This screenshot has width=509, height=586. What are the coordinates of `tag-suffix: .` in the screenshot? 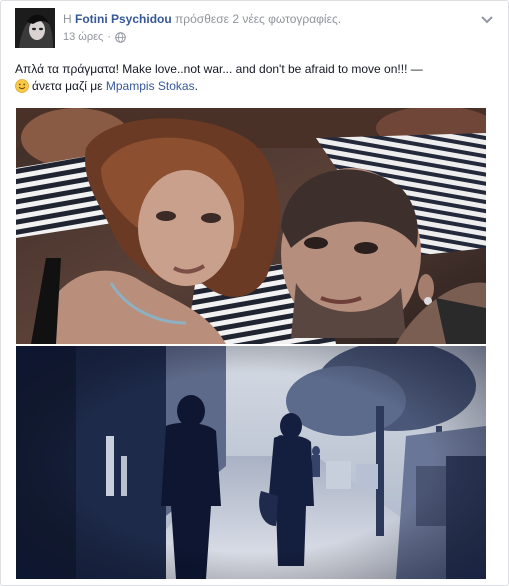 It's located at (196, 86).